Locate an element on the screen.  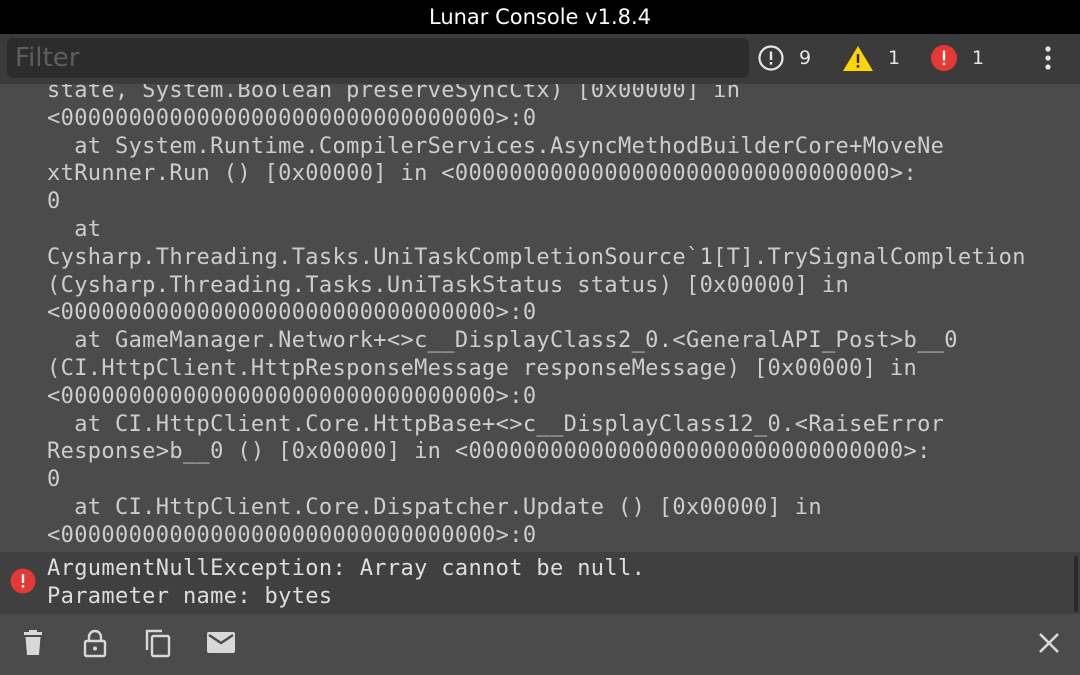
scrollbar is located at coordinates (1076, 584).